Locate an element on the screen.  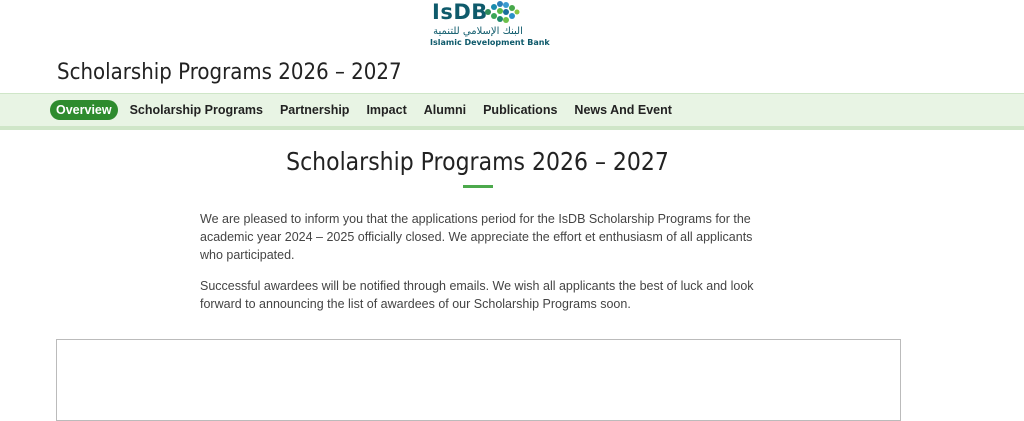
page-heading: Scholarship Programs 2026 – 2027 is located at coordinates (478, 161).